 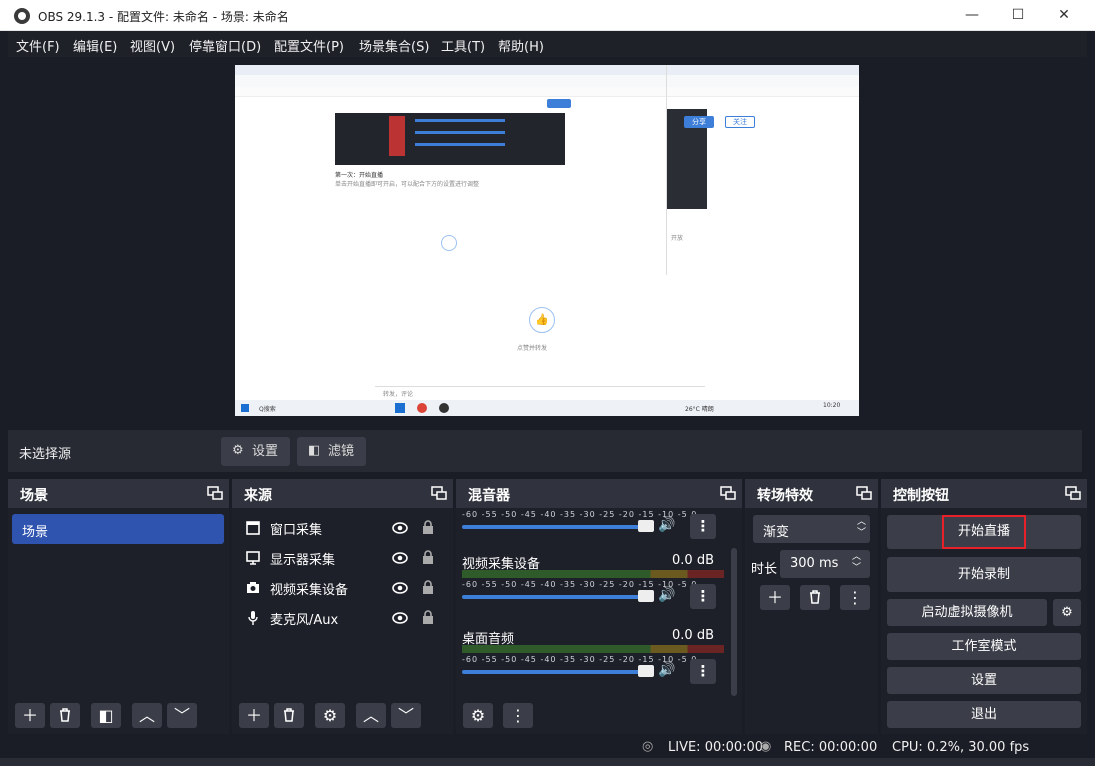 What do you see at coordinates (106, 715) in the screenshot?
I see `scene-filters-button: ◧` at bounding box center [106, 715].